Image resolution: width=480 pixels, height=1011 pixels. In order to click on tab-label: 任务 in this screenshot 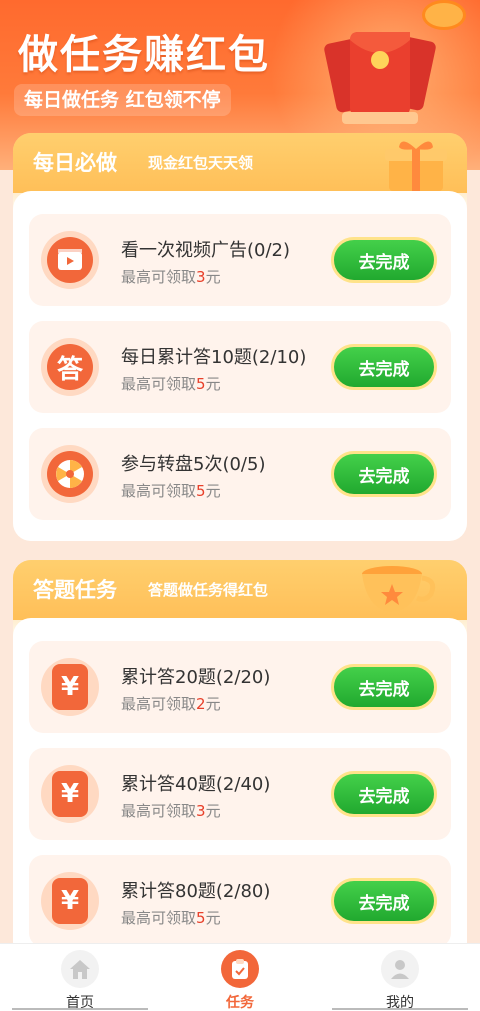, I will do `click(240, 1003)`.